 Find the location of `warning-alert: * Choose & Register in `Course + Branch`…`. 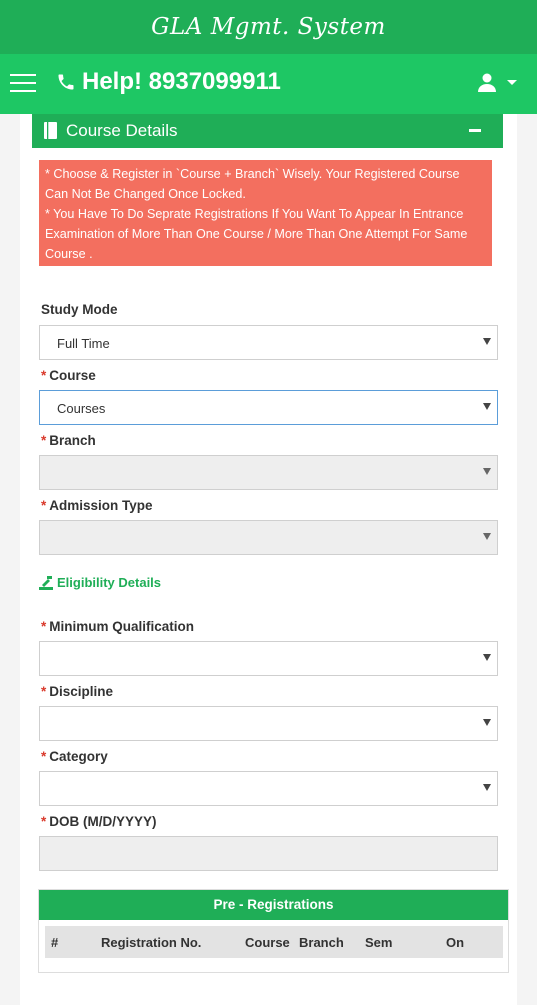

warning-alert: * Choose & Register in `Course + Branch`… is located at coordinates (265, 213).